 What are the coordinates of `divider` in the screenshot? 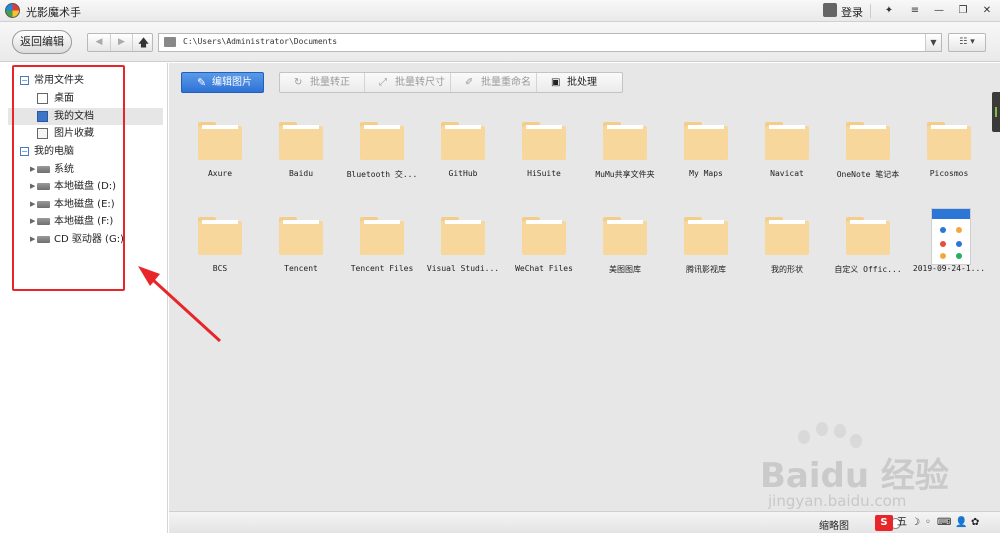 It's located at (870, 11).